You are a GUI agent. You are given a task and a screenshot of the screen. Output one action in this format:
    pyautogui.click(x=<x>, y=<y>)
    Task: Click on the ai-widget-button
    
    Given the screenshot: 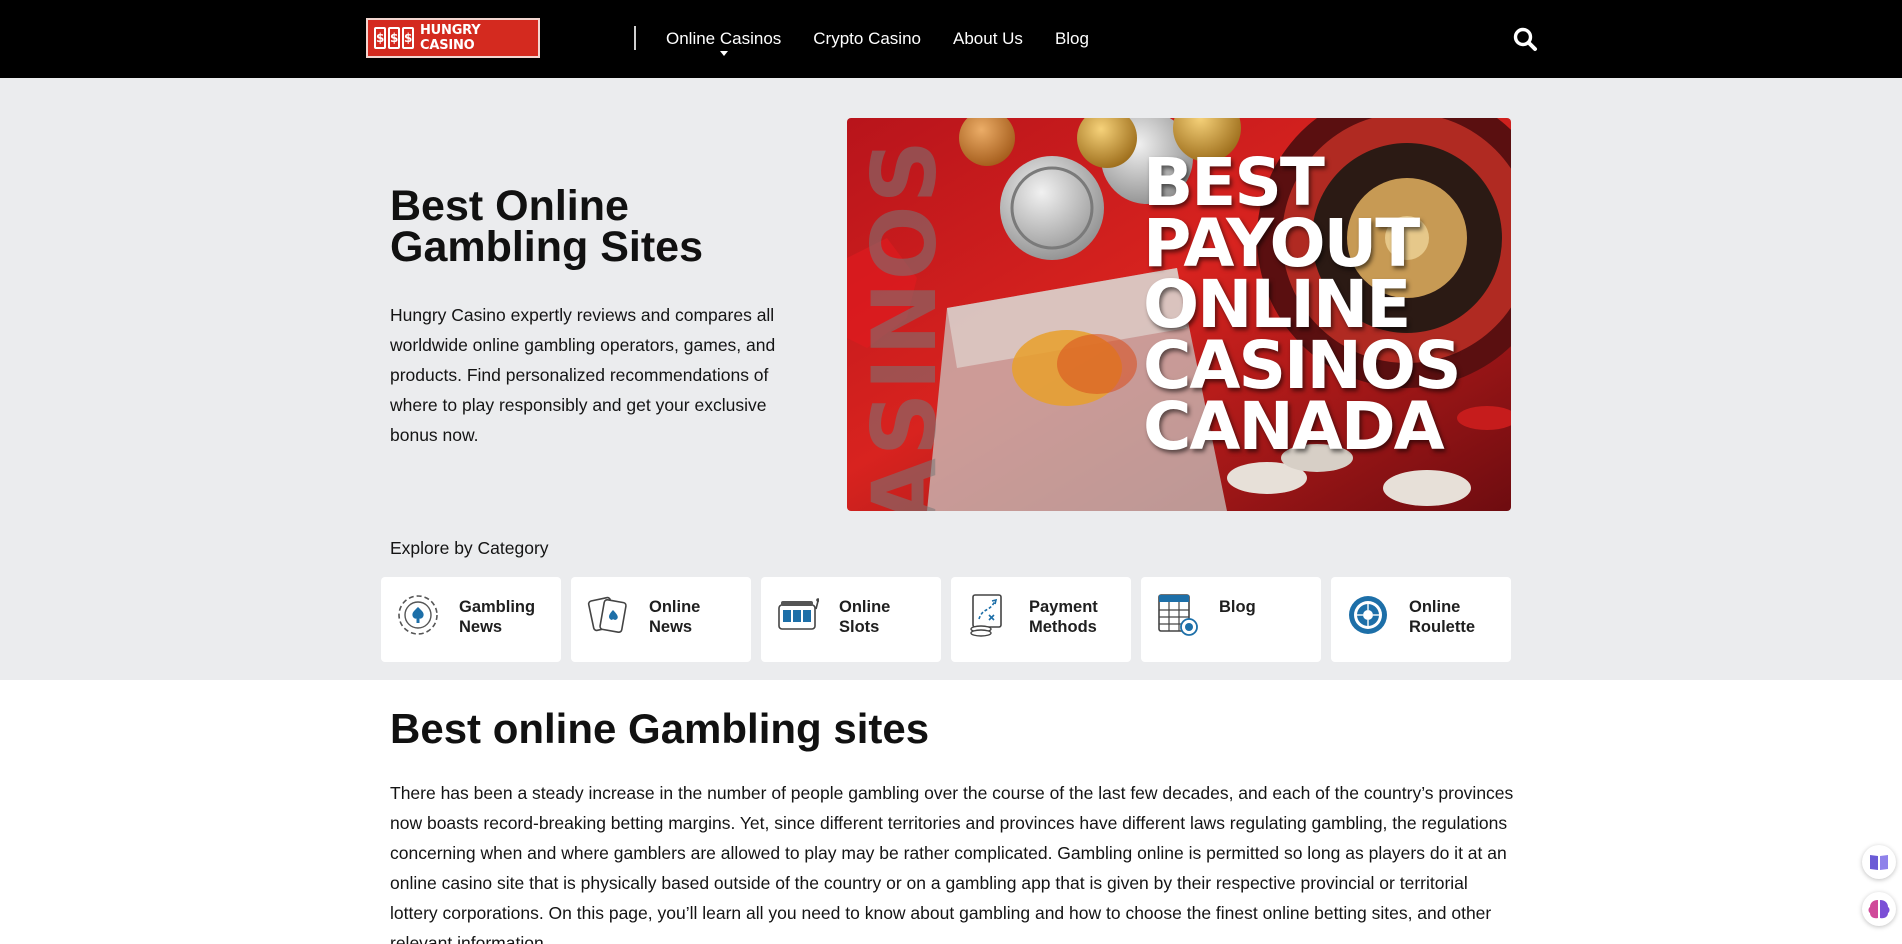 What is the action you would take?
    pyautogui.click(x=1879, y=909)
    